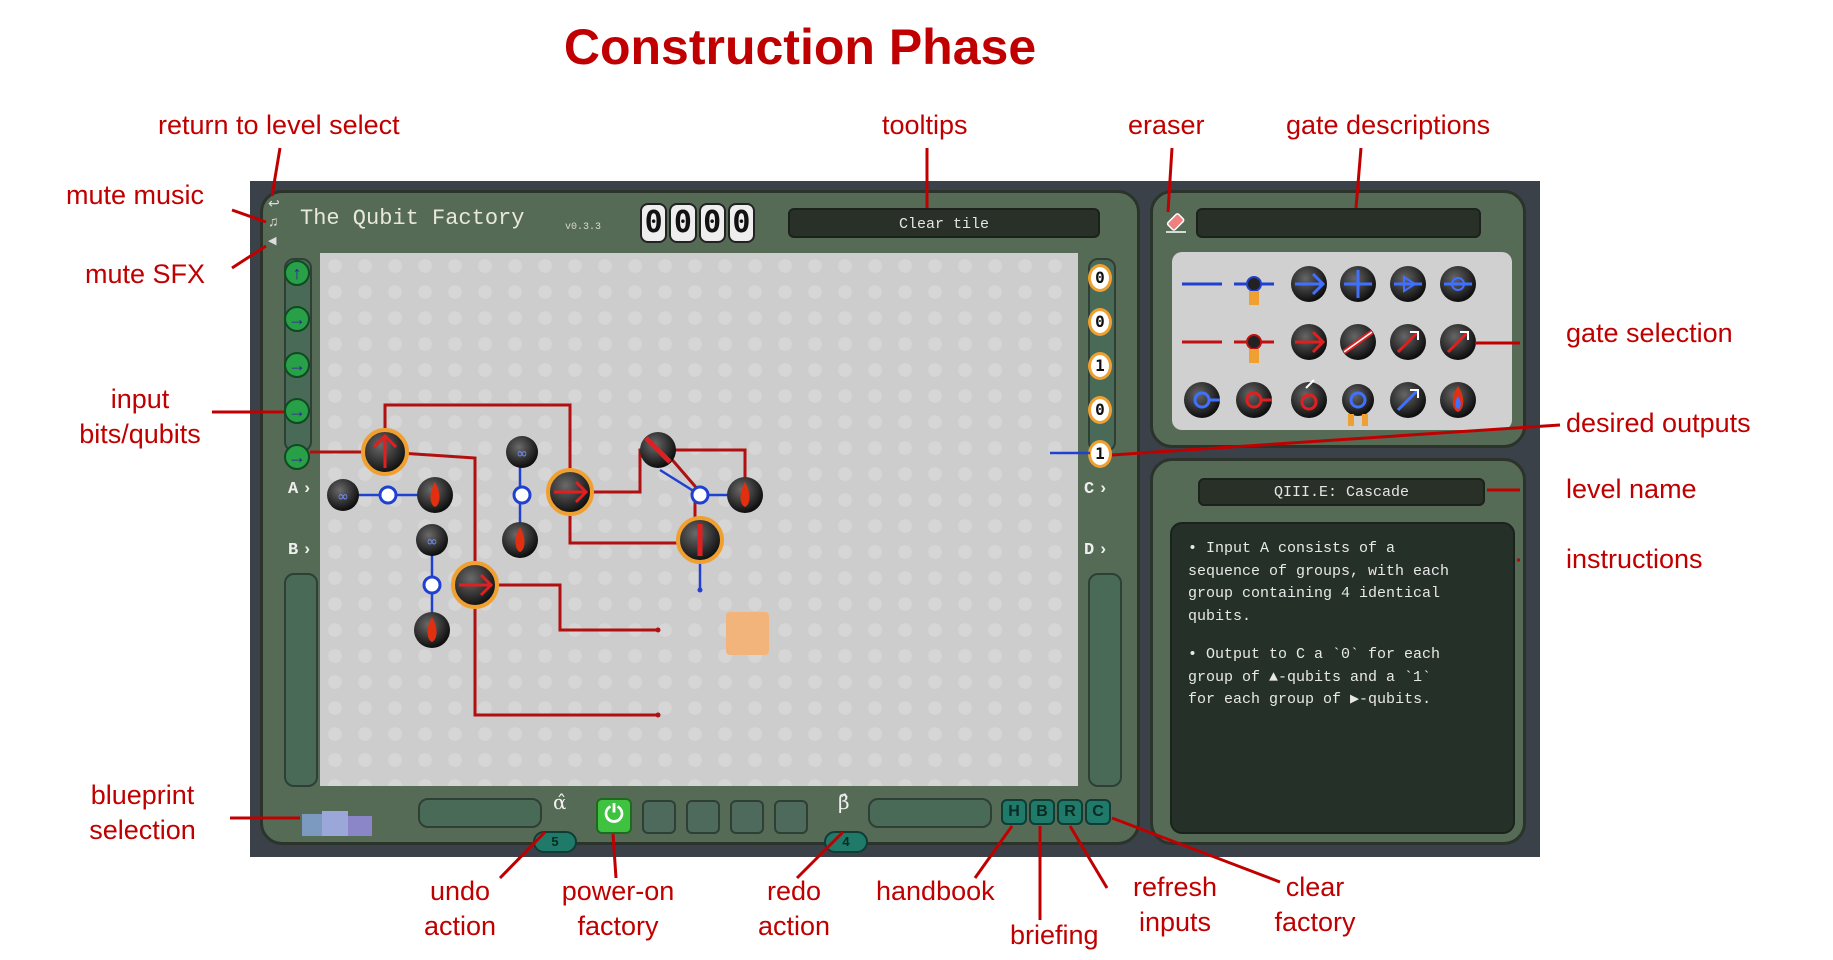  I want to click on annotation-clear-factory: clear factory, so click(1315, 904).